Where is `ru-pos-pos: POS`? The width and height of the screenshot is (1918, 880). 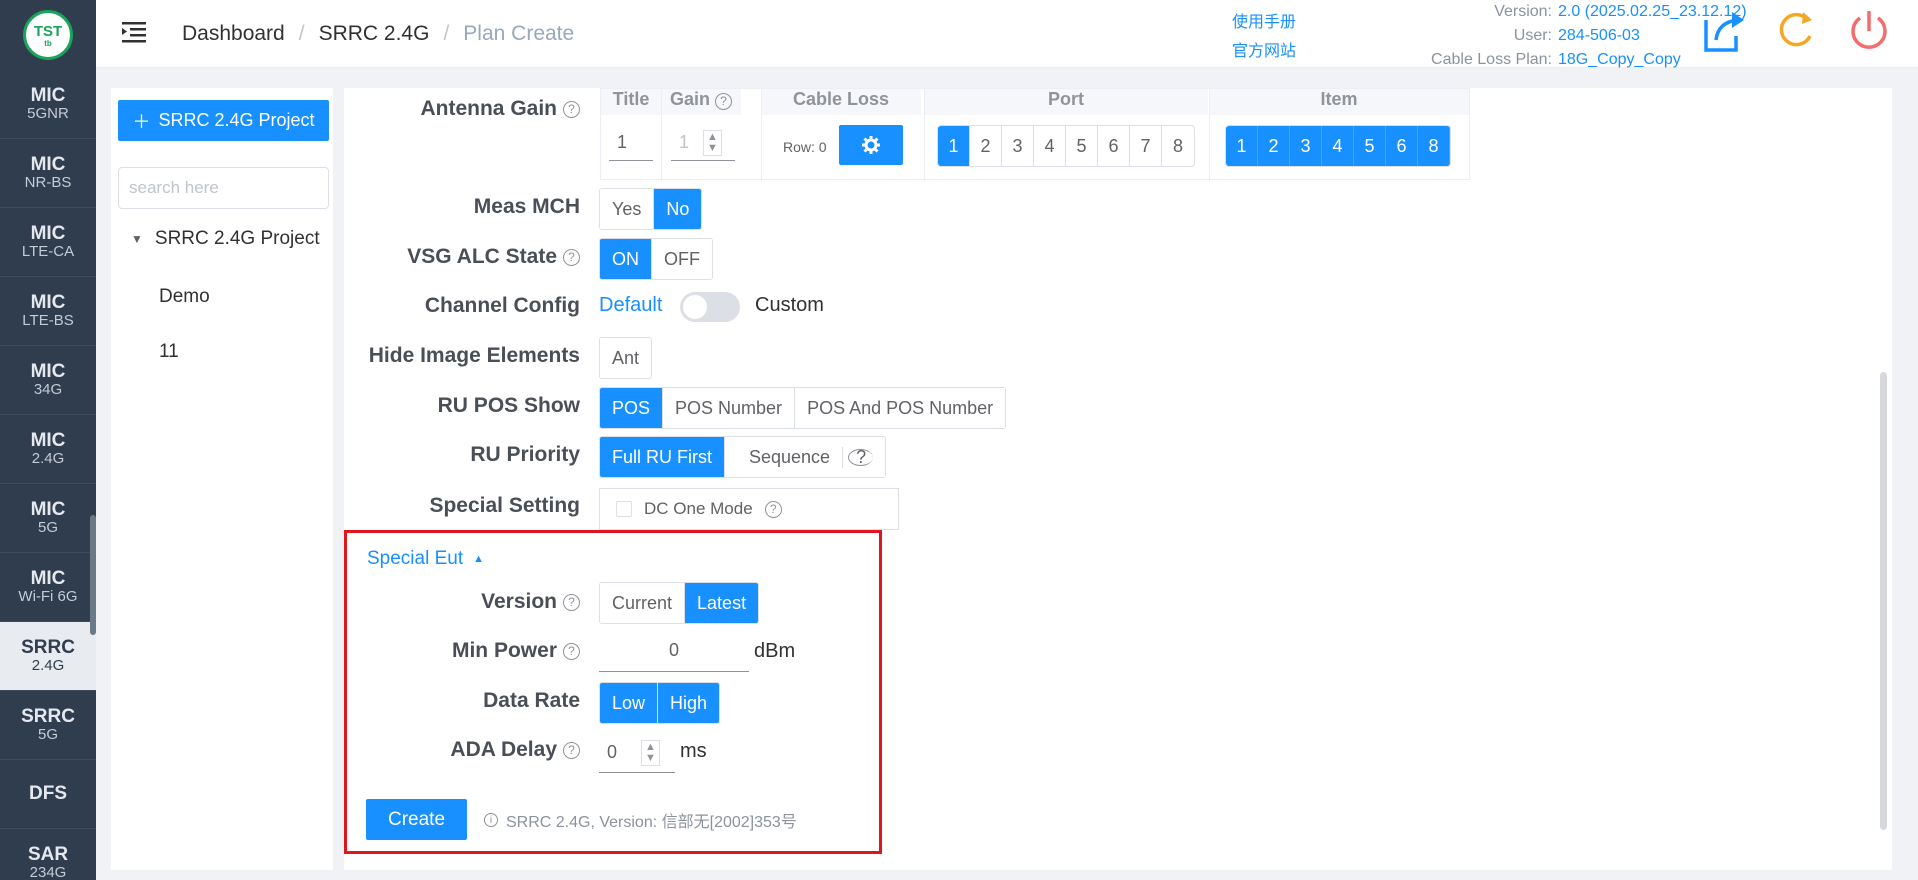
ru-pos-pos: POS is located at coordinates (632, 408).